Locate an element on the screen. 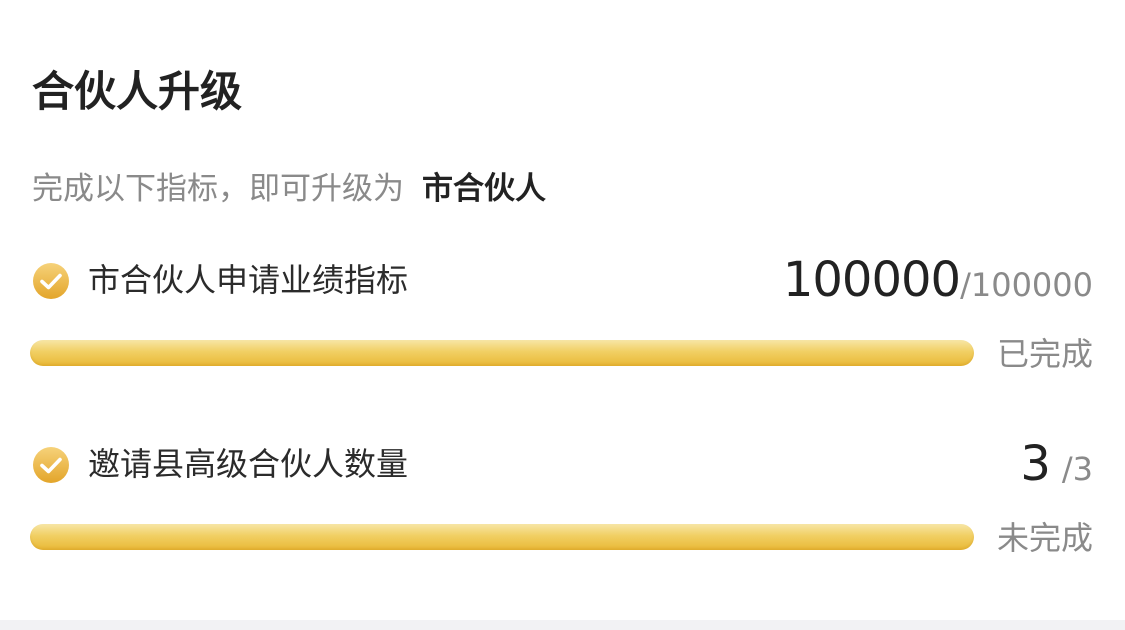 The height and width of the screenshot is (630, 1125). criterion-value: 3/3 is located at coordinates (1056, 464).